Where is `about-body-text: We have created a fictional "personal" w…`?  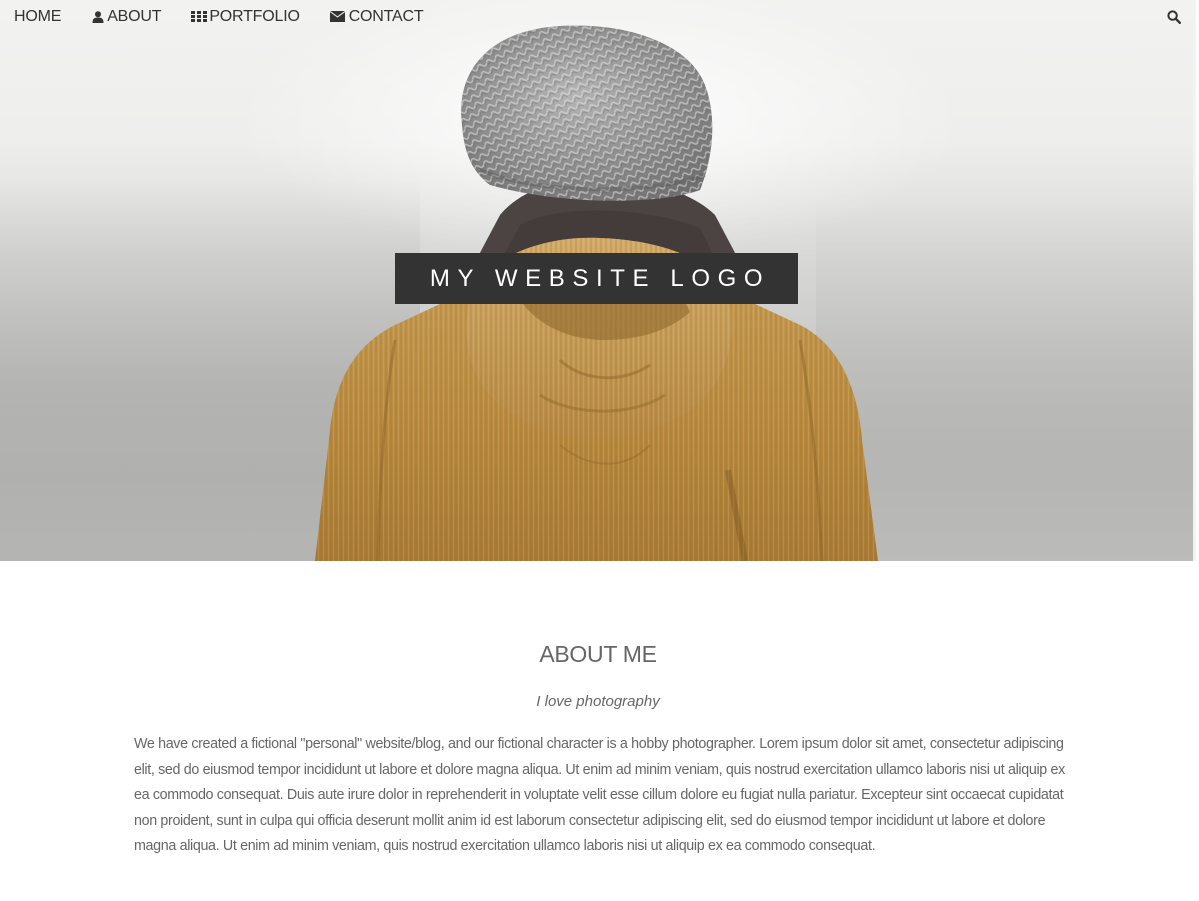 about-body-text: We have created a fictional "personal" w… is located at coordinates (599, 795).